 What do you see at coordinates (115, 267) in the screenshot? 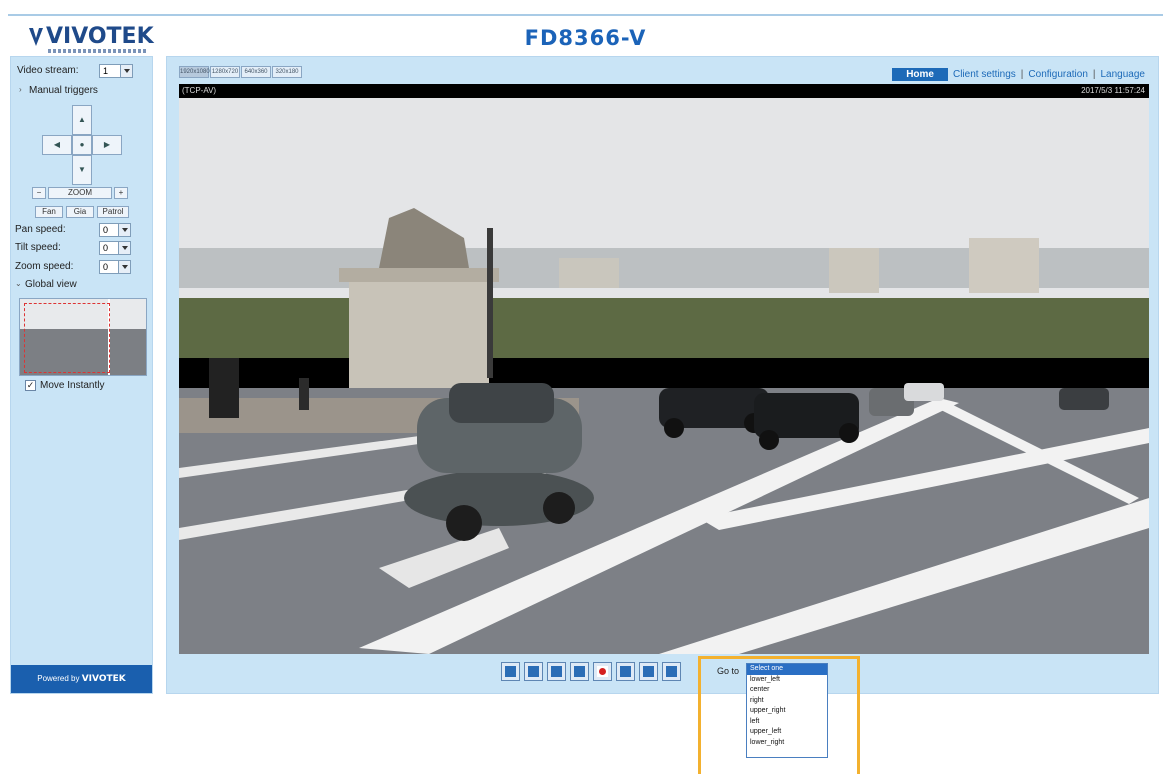
I see `zoom-speed-select: 0` at bounding box center [115, 267].